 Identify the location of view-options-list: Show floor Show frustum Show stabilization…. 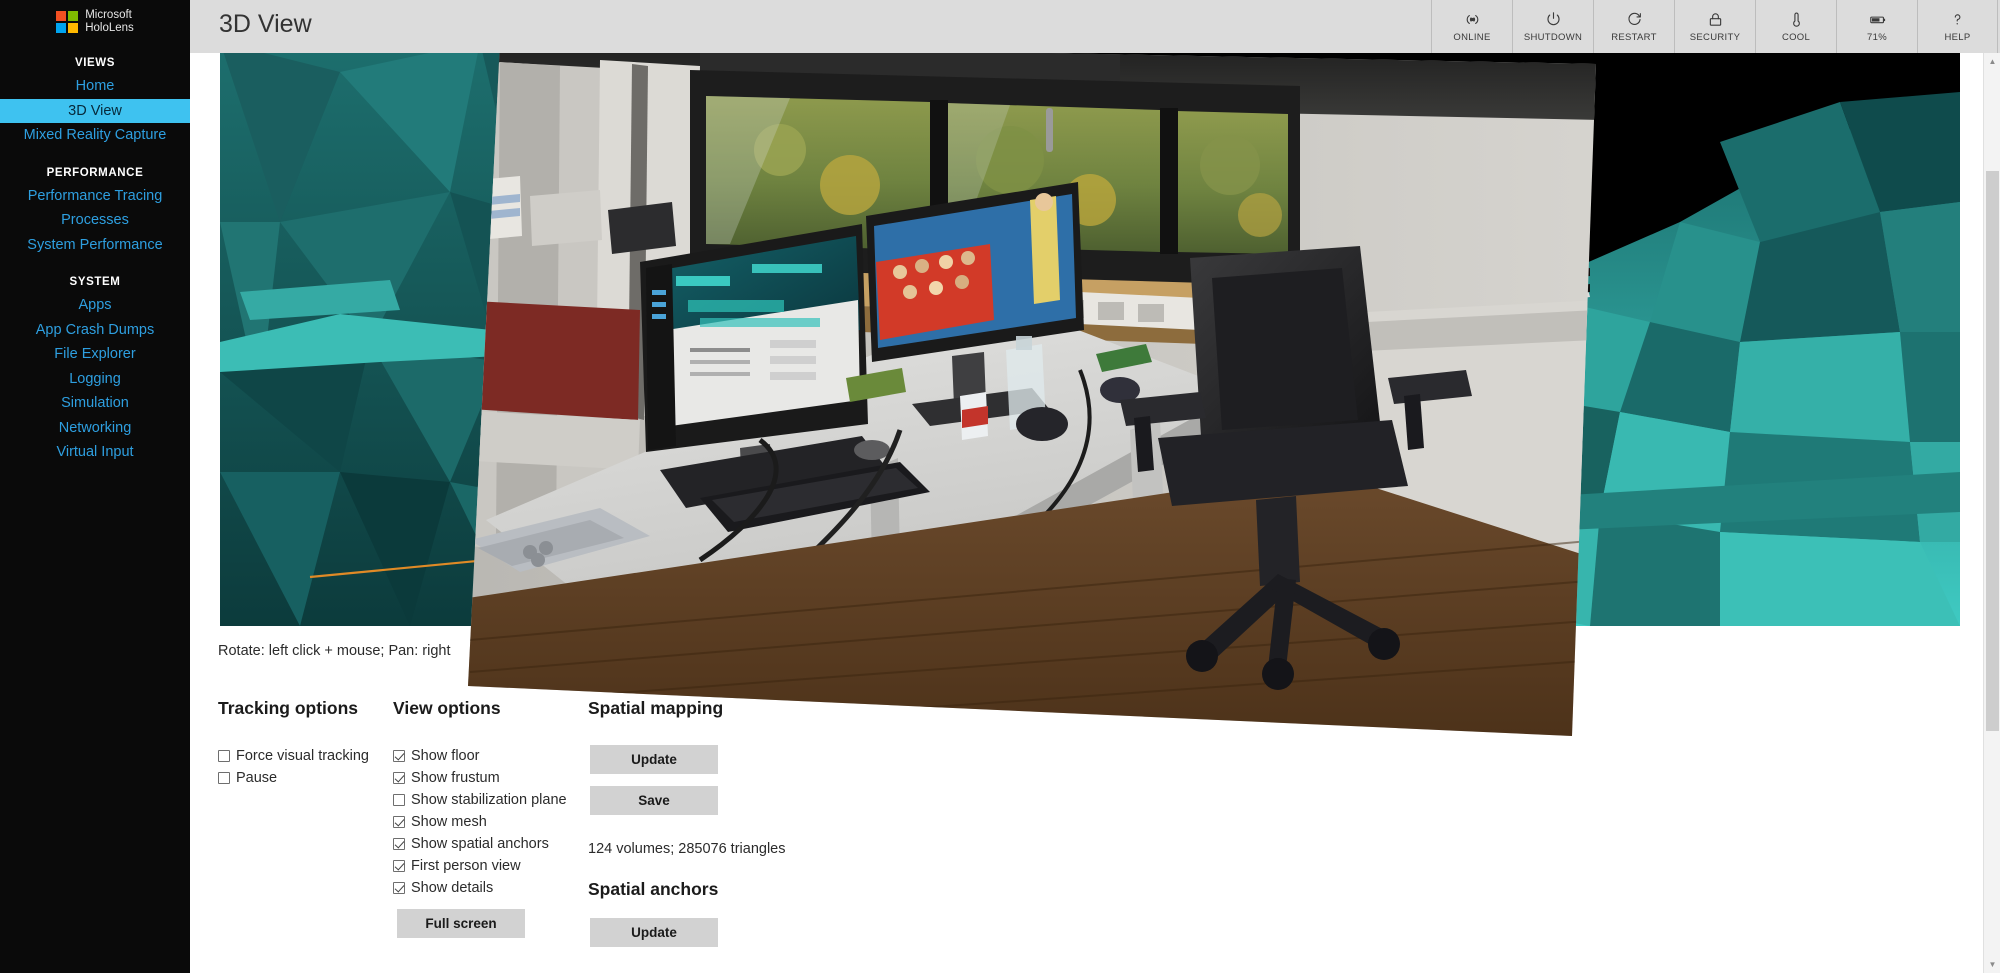
(490, 822).